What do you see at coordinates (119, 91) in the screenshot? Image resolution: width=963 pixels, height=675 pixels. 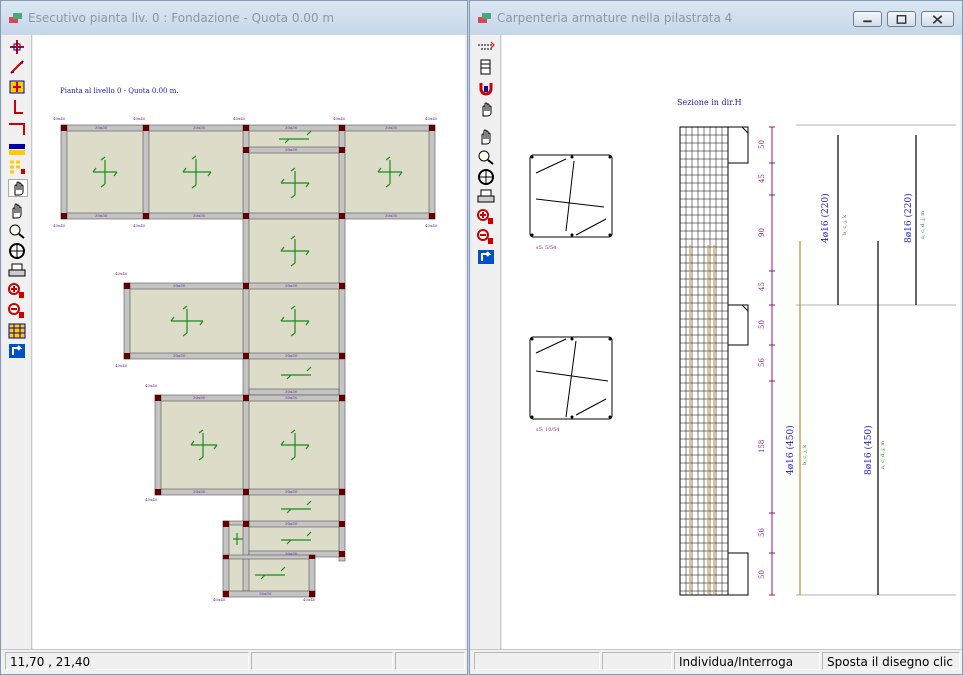 I see `plan-caption: Pianta al livello 0 - Quota 0.00 m.` at bounding box center [119, 91].